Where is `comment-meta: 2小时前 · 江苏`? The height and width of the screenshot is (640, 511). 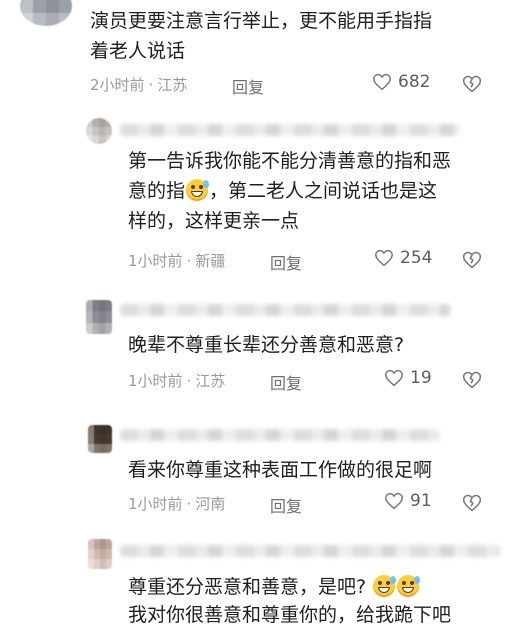 comment-meta: 2小时前 · 江苏 is located at coordinates (138, 84).